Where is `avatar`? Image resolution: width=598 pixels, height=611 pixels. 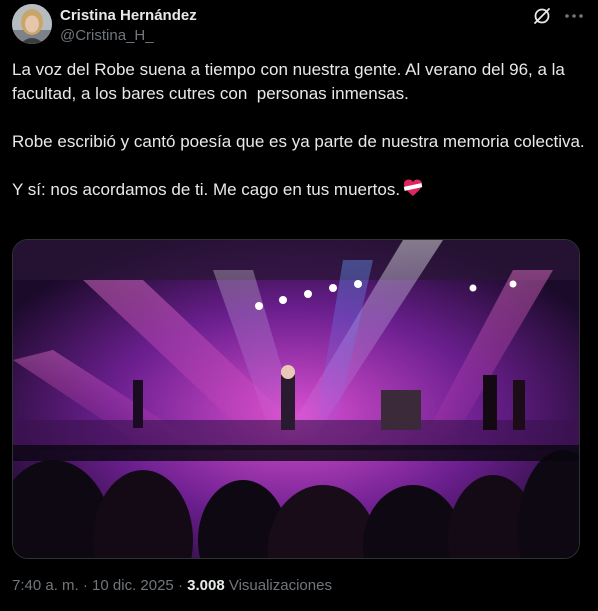
avatar is located at coordinates (32, 24).